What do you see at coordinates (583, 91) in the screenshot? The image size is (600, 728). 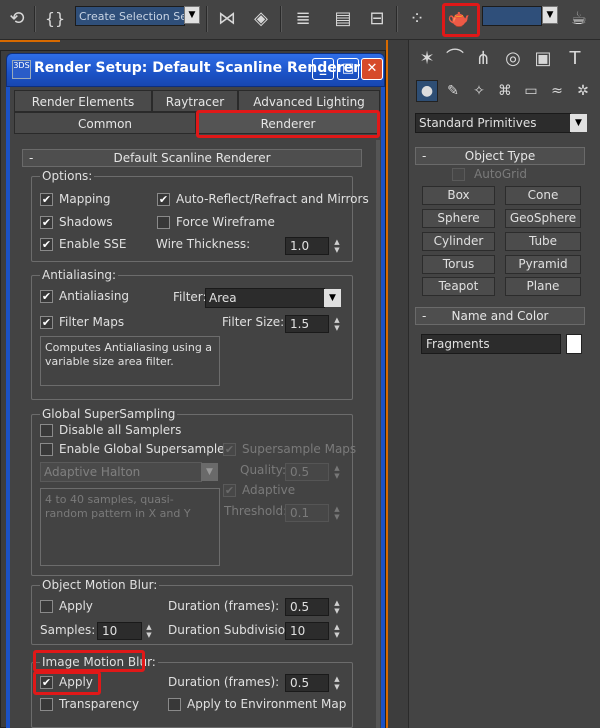 I see `systems-icon: ✲` at bounding box center [583, 91].